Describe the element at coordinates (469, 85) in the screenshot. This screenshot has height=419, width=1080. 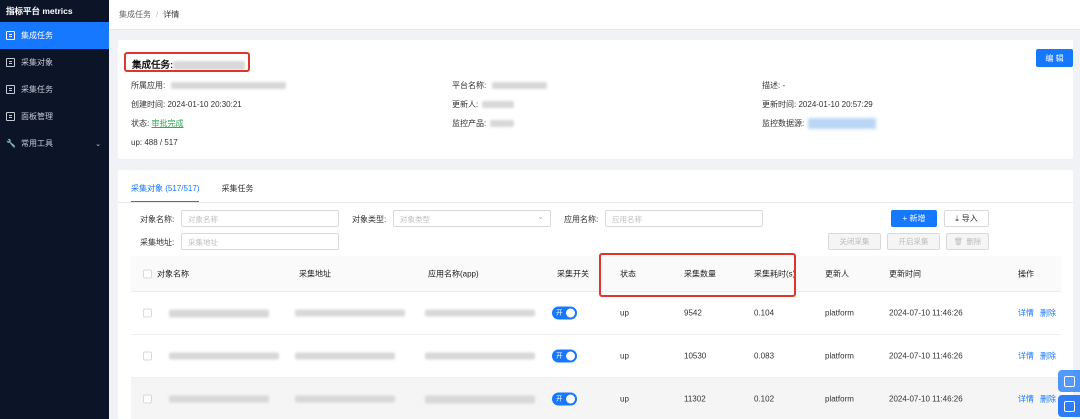
I see `platform-label: 平台名称:` at that location.